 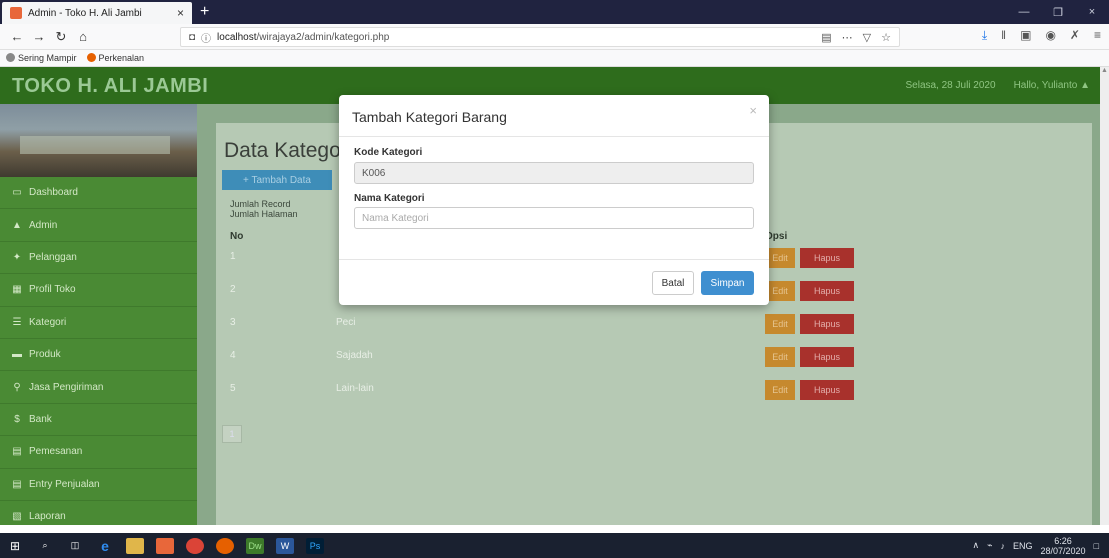 What do you see at coordinates (315, 545) in the screenshot?
I see `photoshop-icon: Ps` at bounding box center [315, 545].